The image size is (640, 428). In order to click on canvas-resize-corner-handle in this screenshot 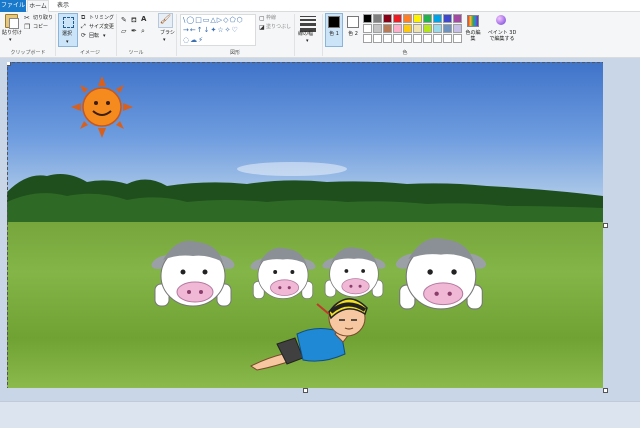, I will do `click(605, 390)`.